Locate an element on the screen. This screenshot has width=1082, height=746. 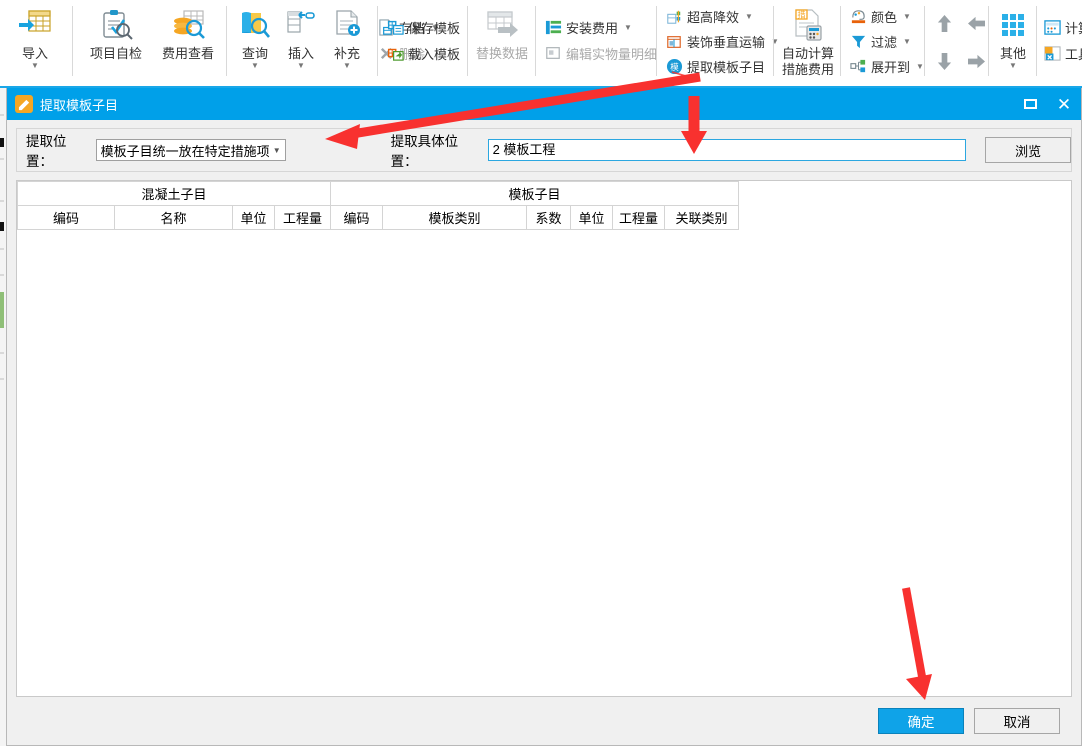
dialog-footer: 确定 取消 is located at coordinates (544, 721).